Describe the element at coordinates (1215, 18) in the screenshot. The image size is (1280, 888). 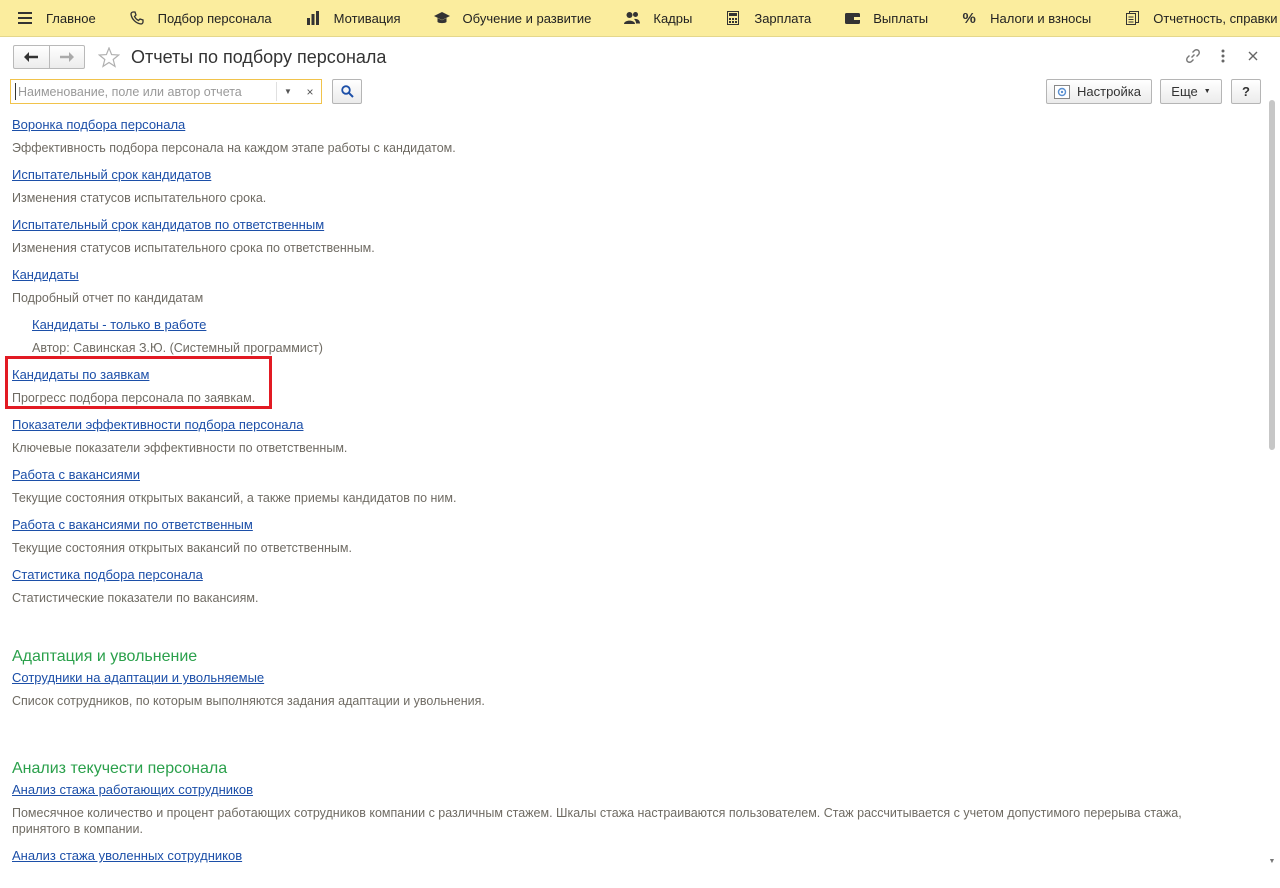
I see `section-label: Отчетность, справки` at that location.